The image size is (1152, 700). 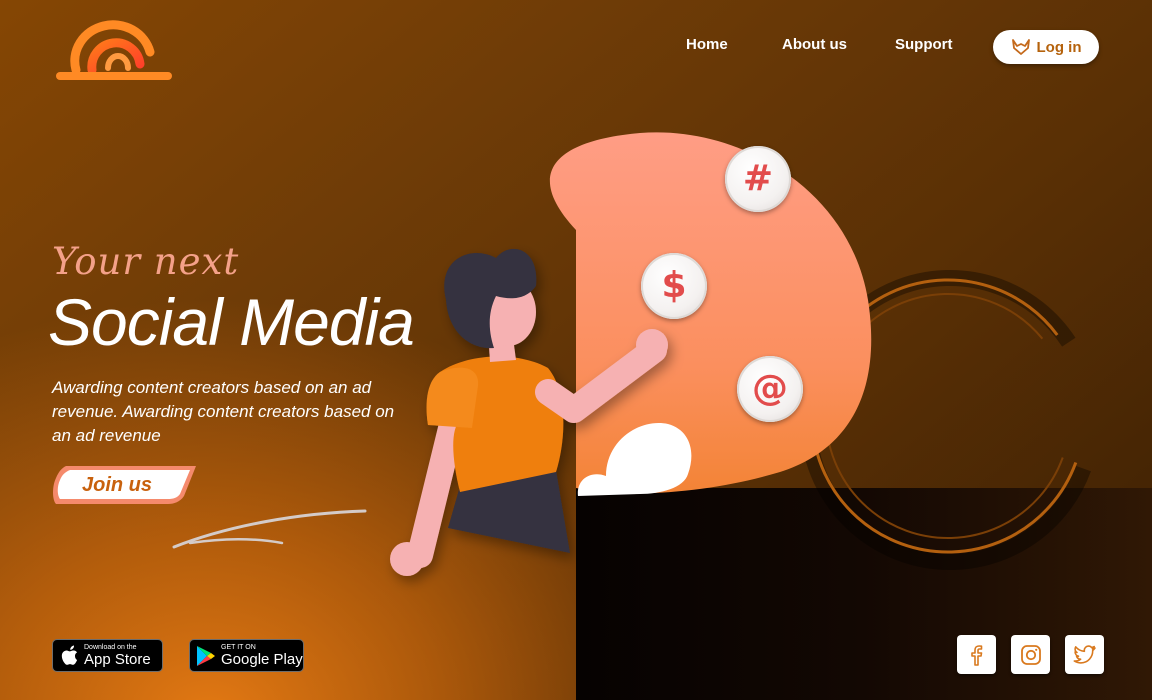 What do you see at coordinates (707, 44) in the screenshot?
I see `nav-home: Home` at bounding box center [707, 44].